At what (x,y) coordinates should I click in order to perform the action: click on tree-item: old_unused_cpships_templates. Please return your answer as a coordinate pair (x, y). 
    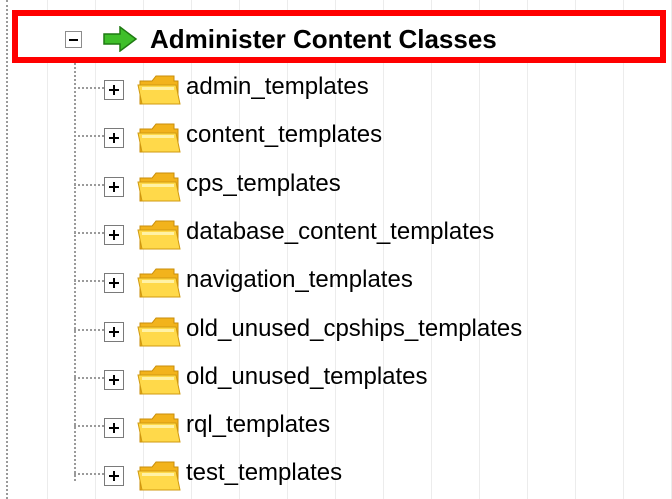
    Looking at the image, I should click on (369, 330).